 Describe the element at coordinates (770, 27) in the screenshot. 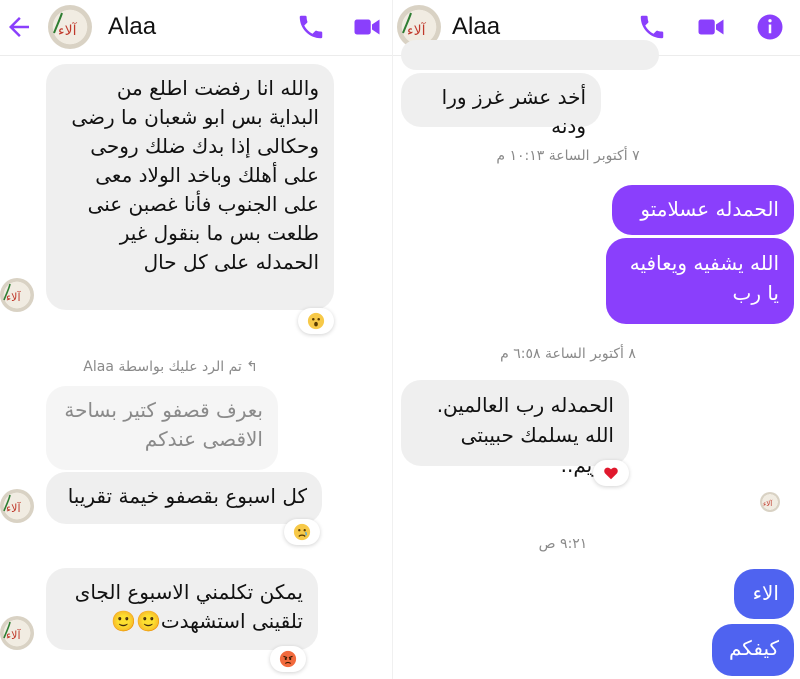

I see `info-icon` at that location.